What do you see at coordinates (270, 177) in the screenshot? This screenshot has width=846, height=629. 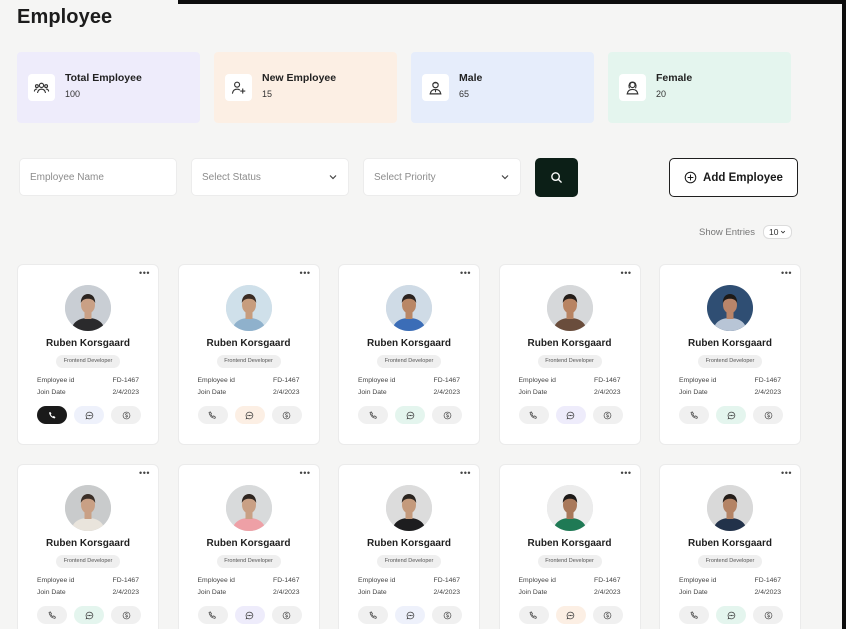 I see `status-select: Select Status` at bounding box center [270, 177].